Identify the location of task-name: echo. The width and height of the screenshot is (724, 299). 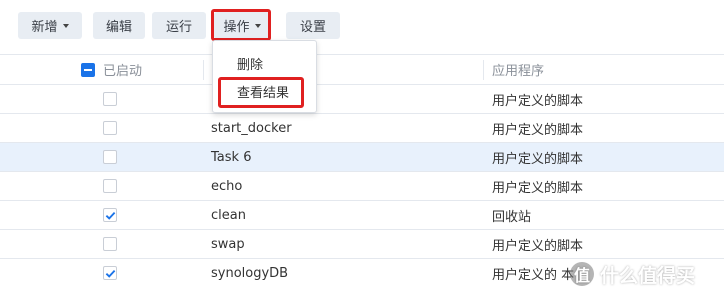
(227, 186).